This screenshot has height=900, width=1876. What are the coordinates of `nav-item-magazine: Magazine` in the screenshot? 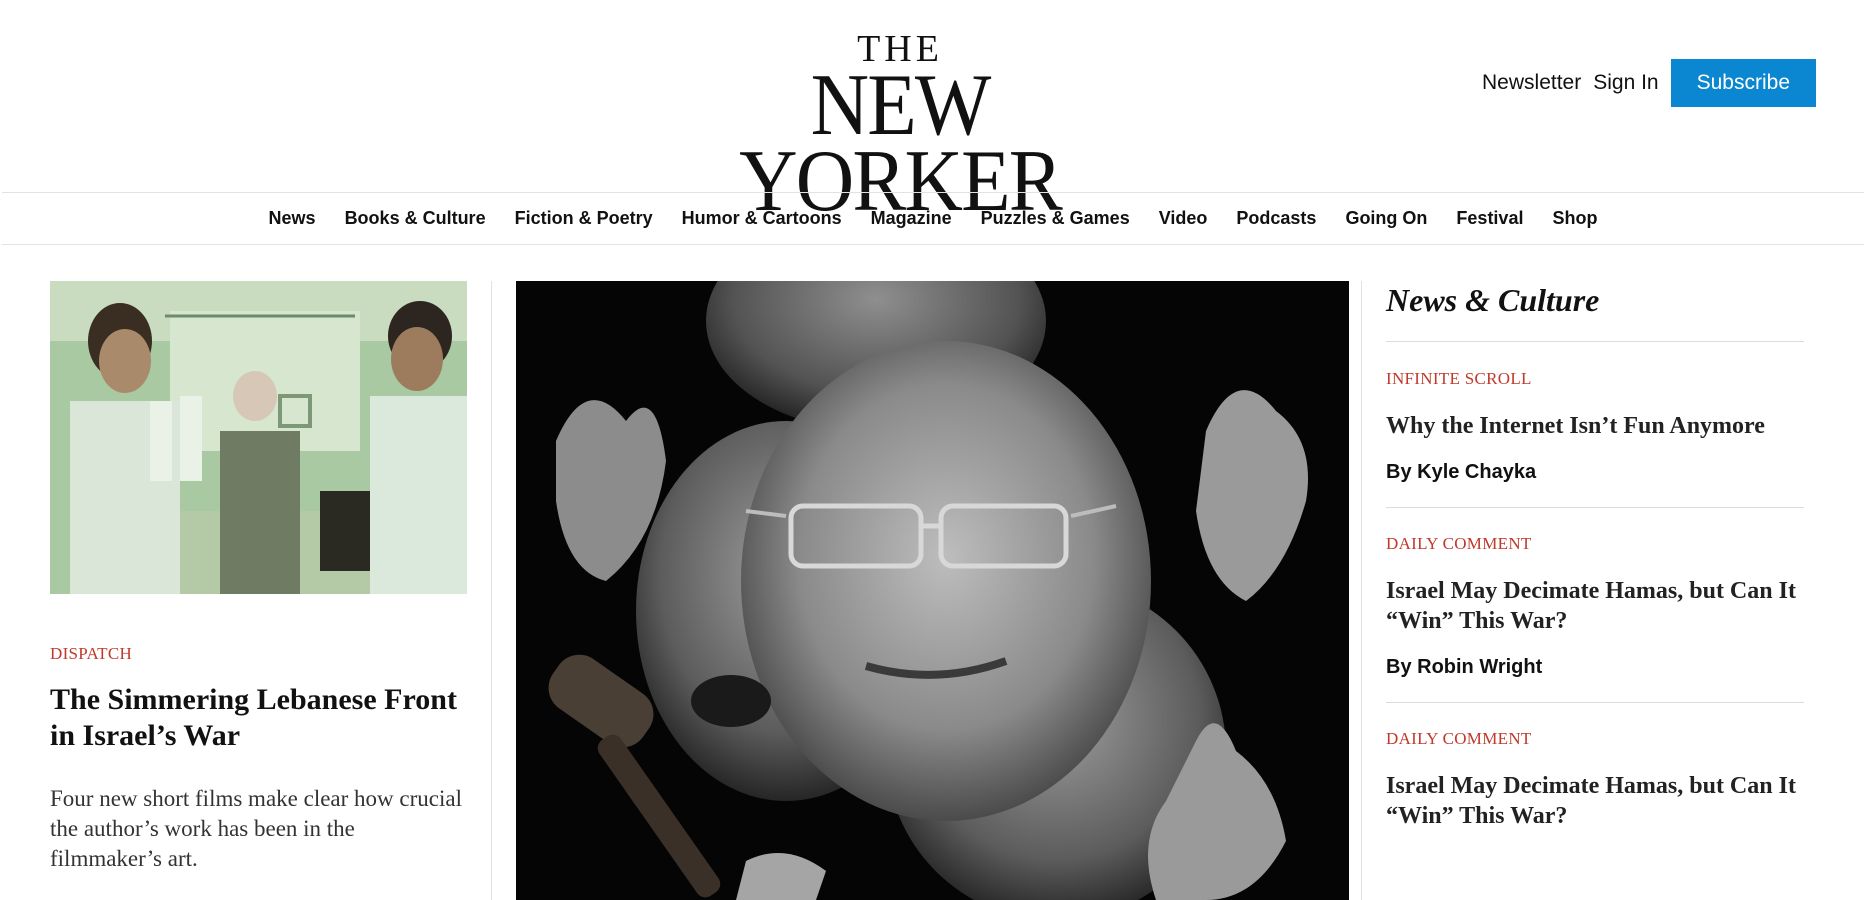 It's located at (911, 218).